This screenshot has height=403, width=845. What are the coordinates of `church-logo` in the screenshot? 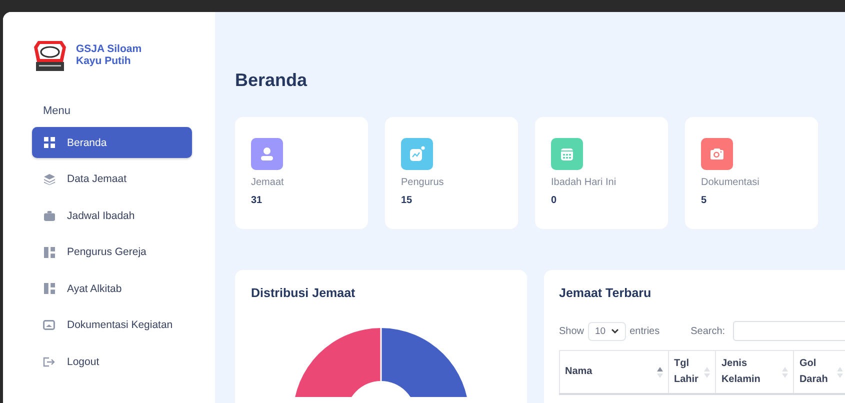 It's located at (50, 55).